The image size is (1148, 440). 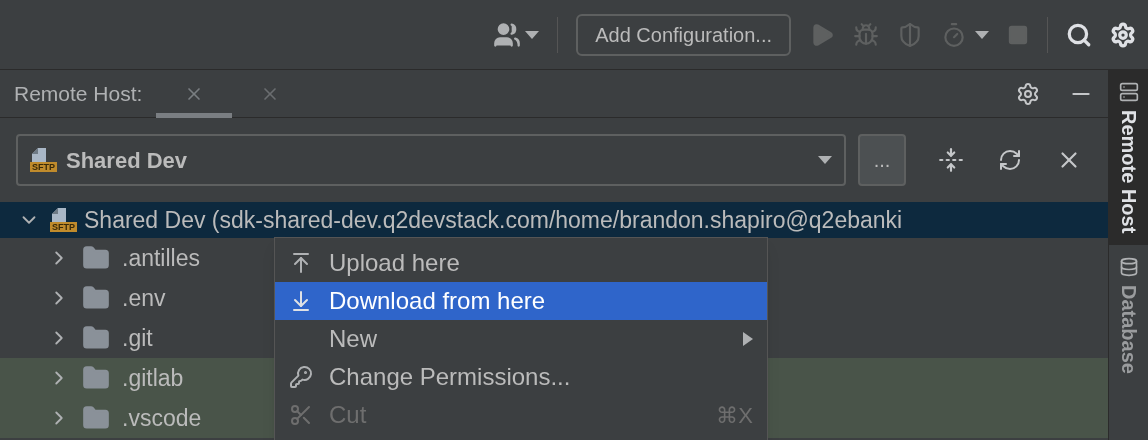 I want to click on user-menu-button, so click(x=516, y=34).